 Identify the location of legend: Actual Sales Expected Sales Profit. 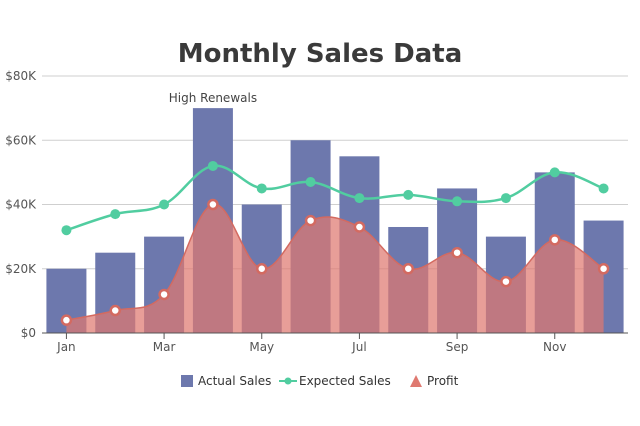
(320, 381).